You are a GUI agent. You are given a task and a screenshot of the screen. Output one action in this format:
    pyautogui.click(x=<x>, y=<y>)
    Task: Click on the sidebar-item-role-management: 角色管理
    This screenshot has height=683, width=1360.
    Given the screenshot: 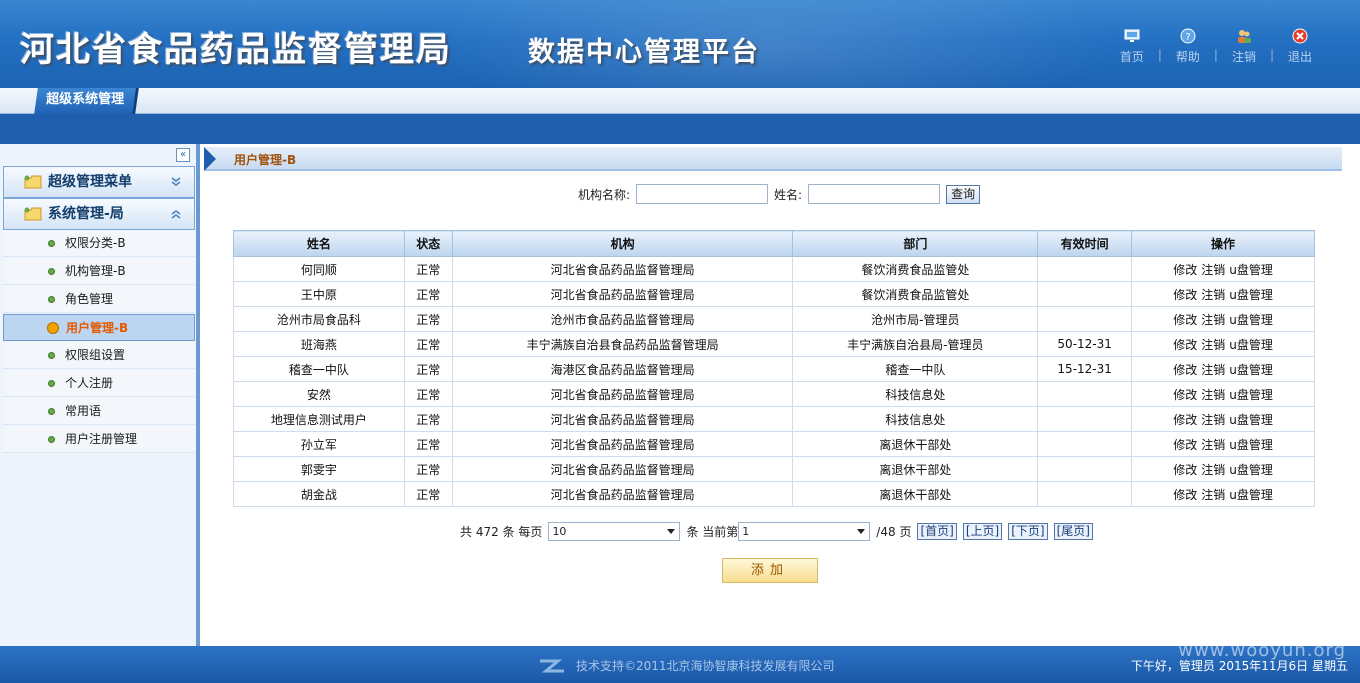 What is the action you would take?
    pyautogui.click(x=99, y=299)
    